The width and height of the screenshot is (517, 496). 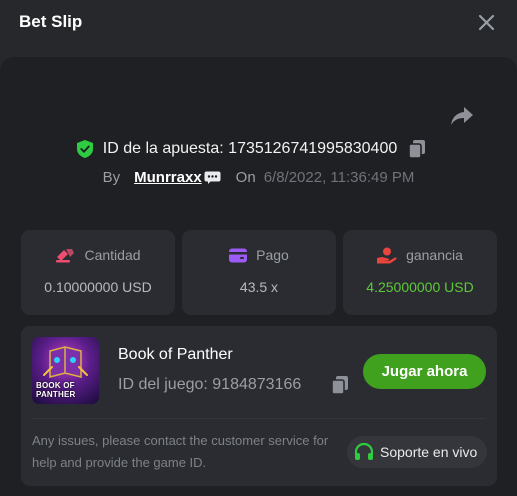 I want to click on chat-icon, so click(x=212, y=177).